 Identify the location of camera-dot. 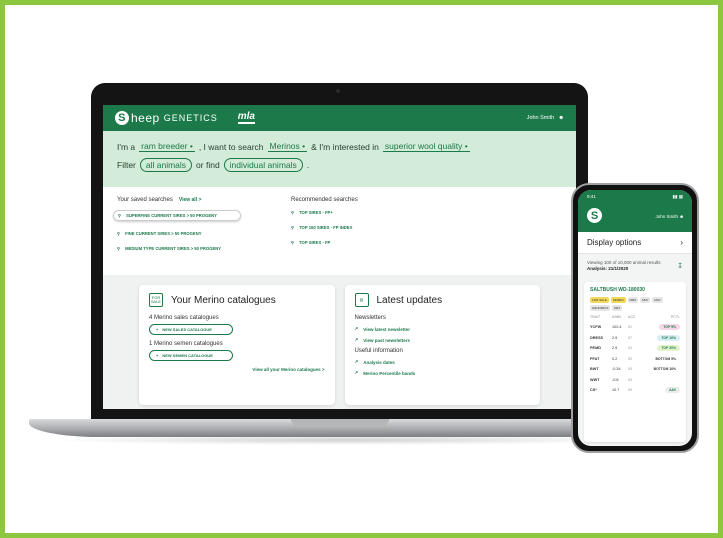
(338, 91).